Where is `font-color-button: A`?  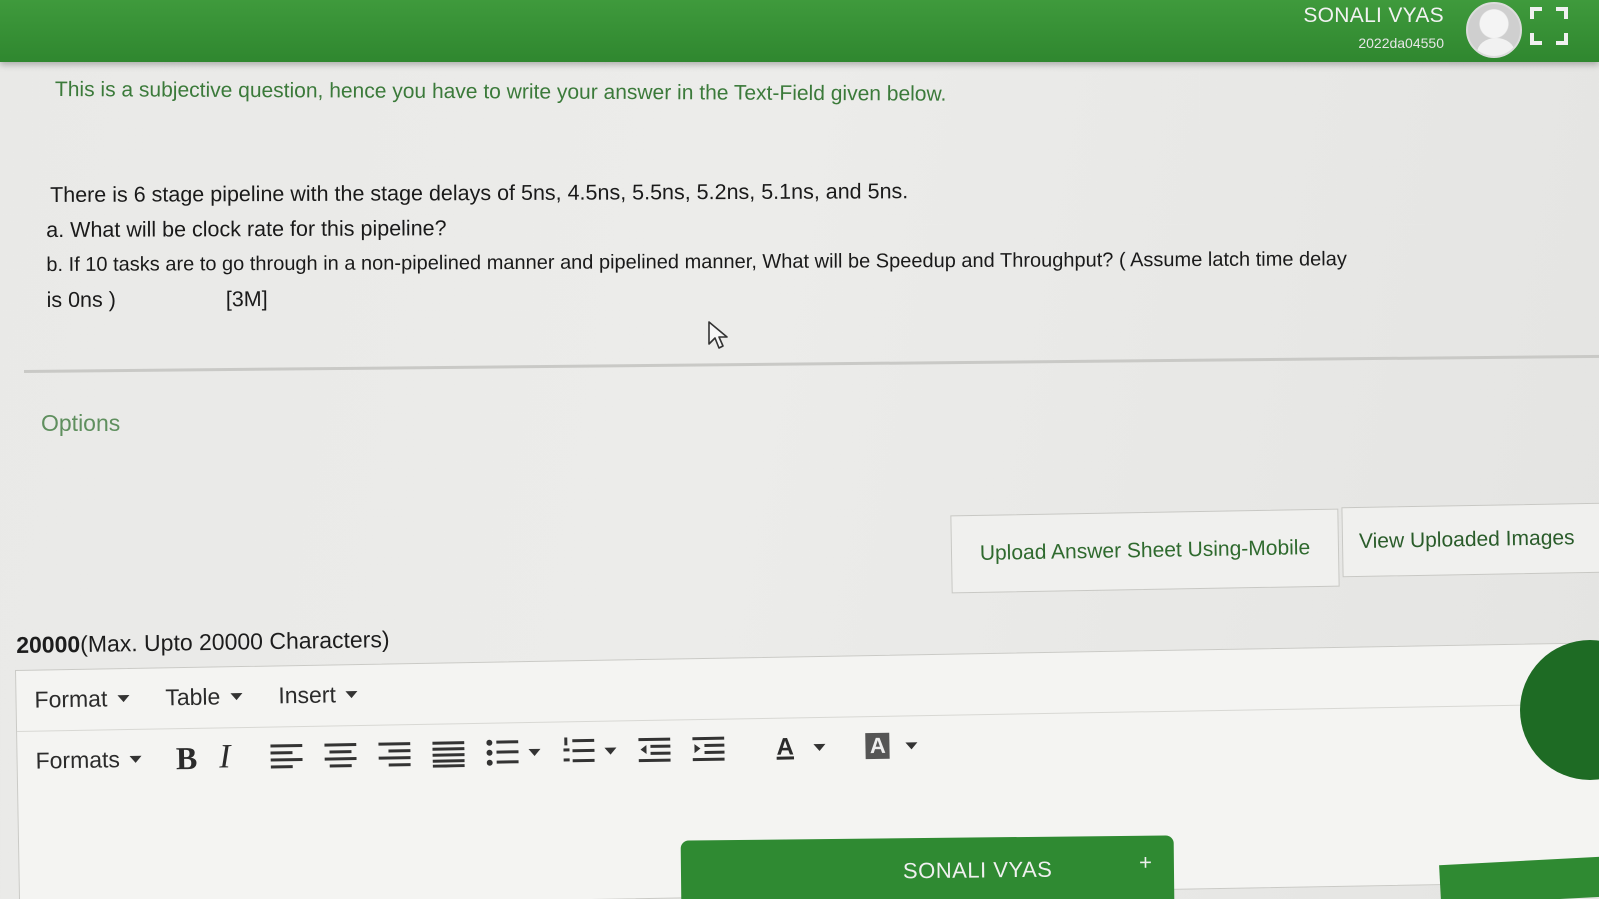
font-color-button: A is located at coordinates (801, 747).